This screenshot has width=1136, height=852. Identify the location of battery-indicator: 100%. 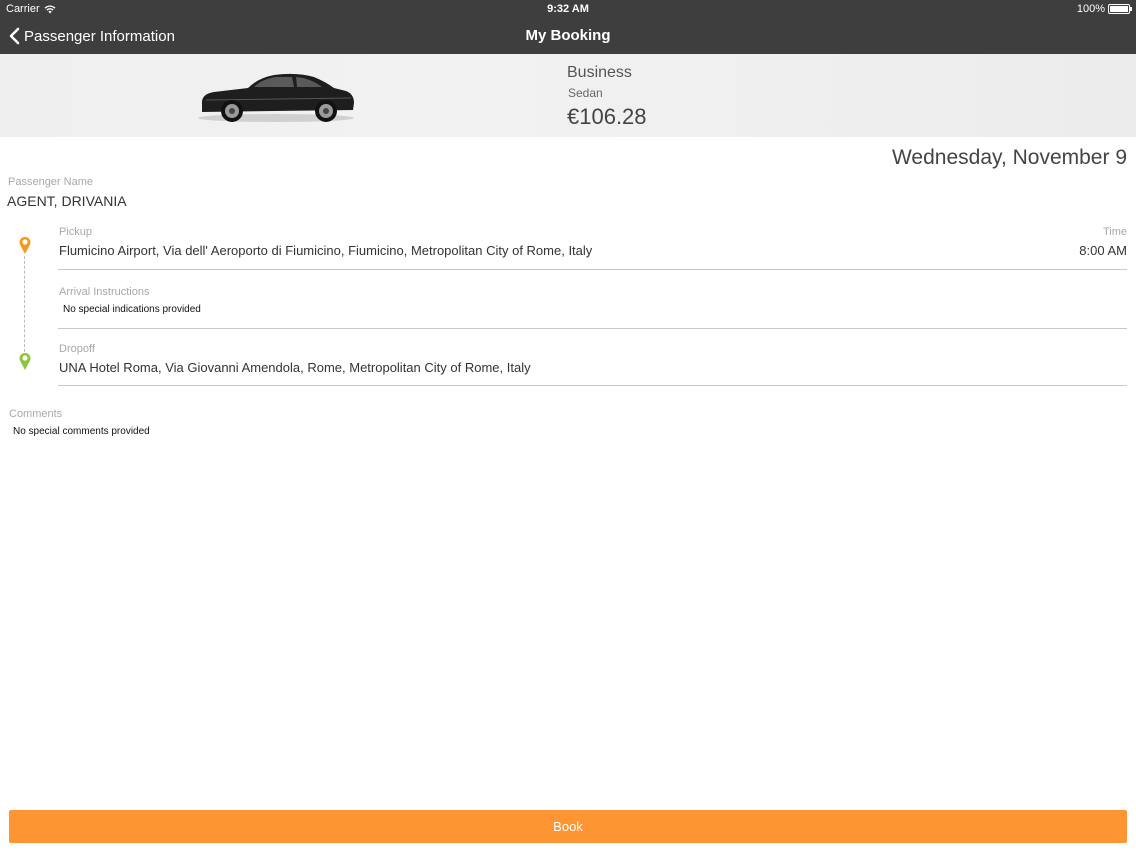
(1104, 9).